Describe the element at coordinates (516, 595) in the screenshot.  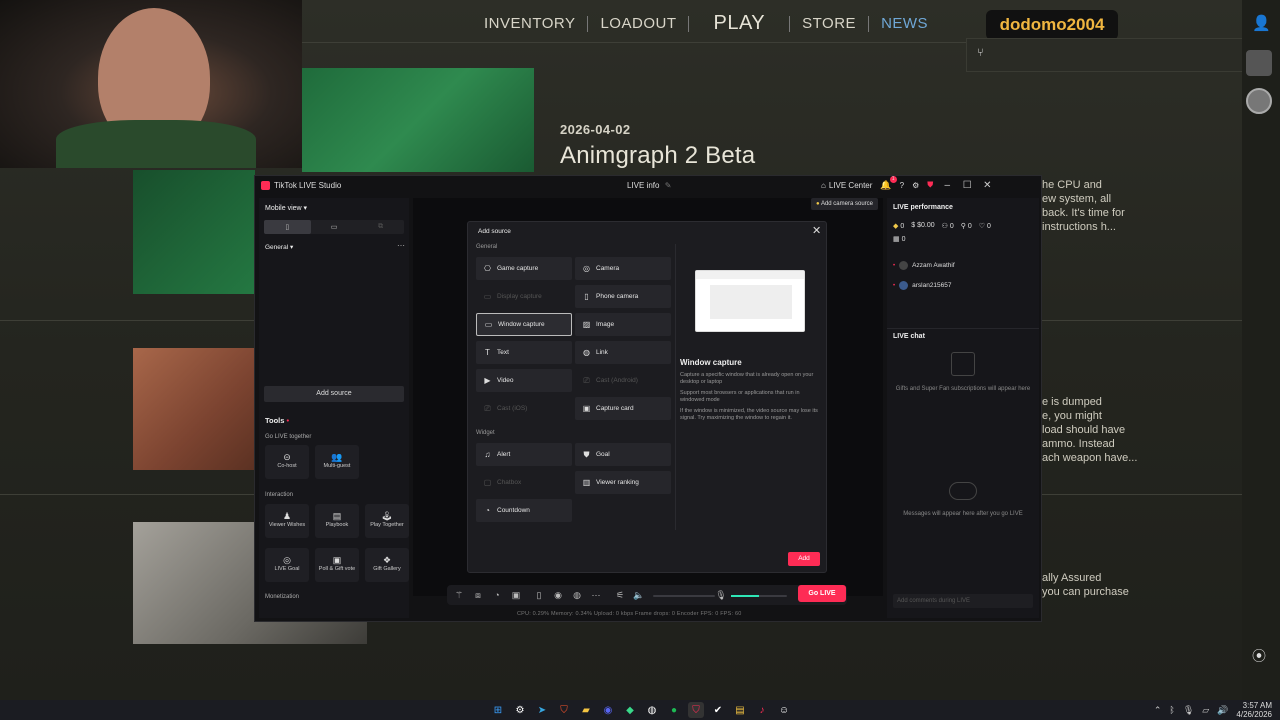
I see `layout-icon: ▣` at that location.